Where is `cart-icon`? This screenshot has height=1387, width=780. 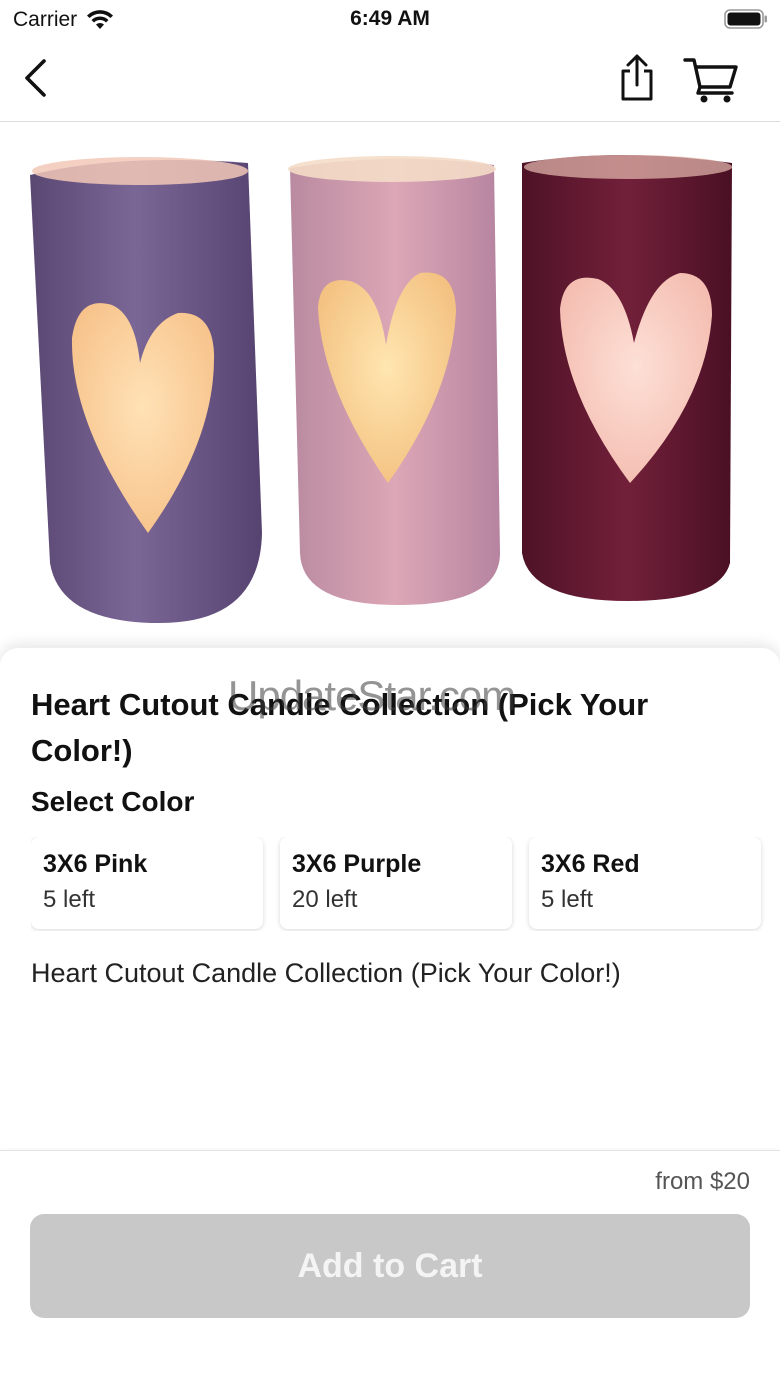 cart-icon is located at coordinates (710, 80).